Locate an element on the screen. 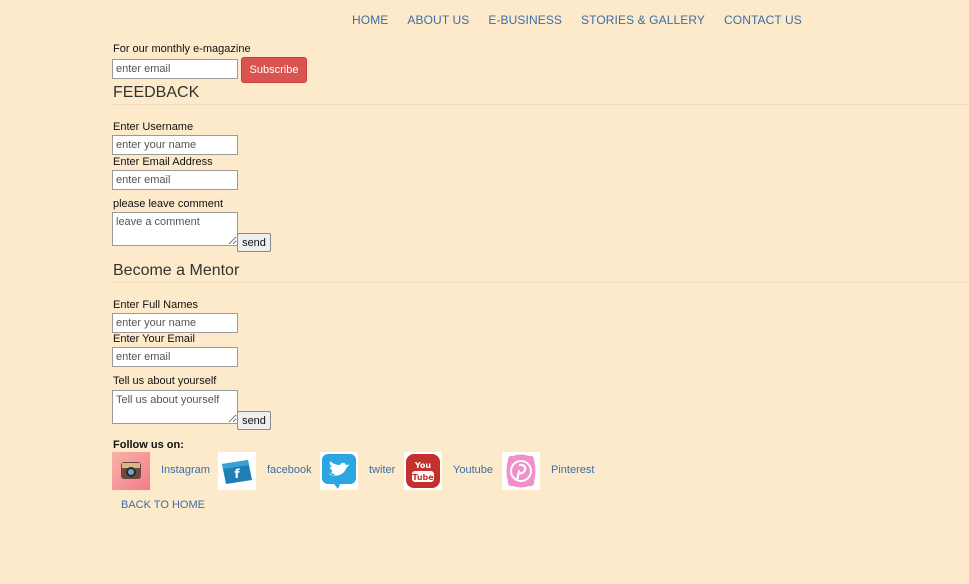 The width and height of the screenshot is (969, 584). feedback-send-button: send is located at coordinates (254, 242).